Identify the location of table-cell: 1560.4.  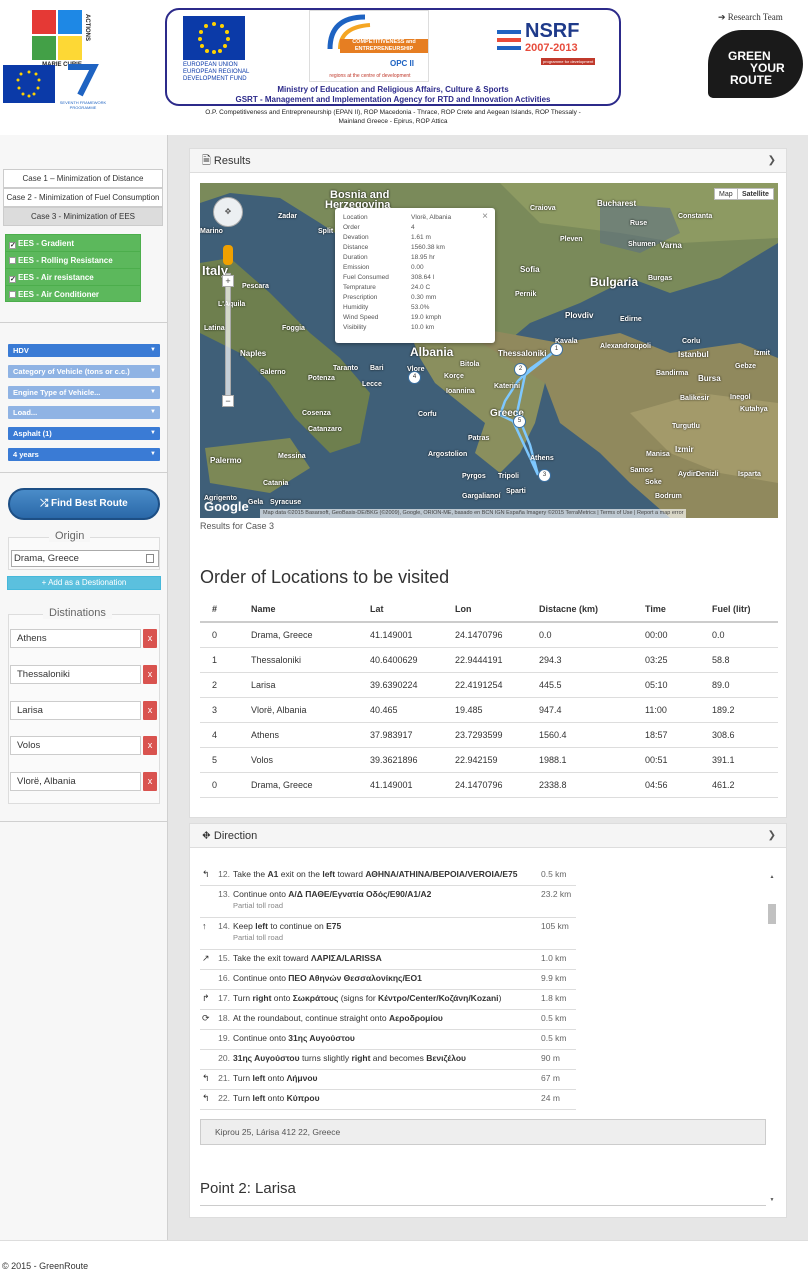
(582, 735).